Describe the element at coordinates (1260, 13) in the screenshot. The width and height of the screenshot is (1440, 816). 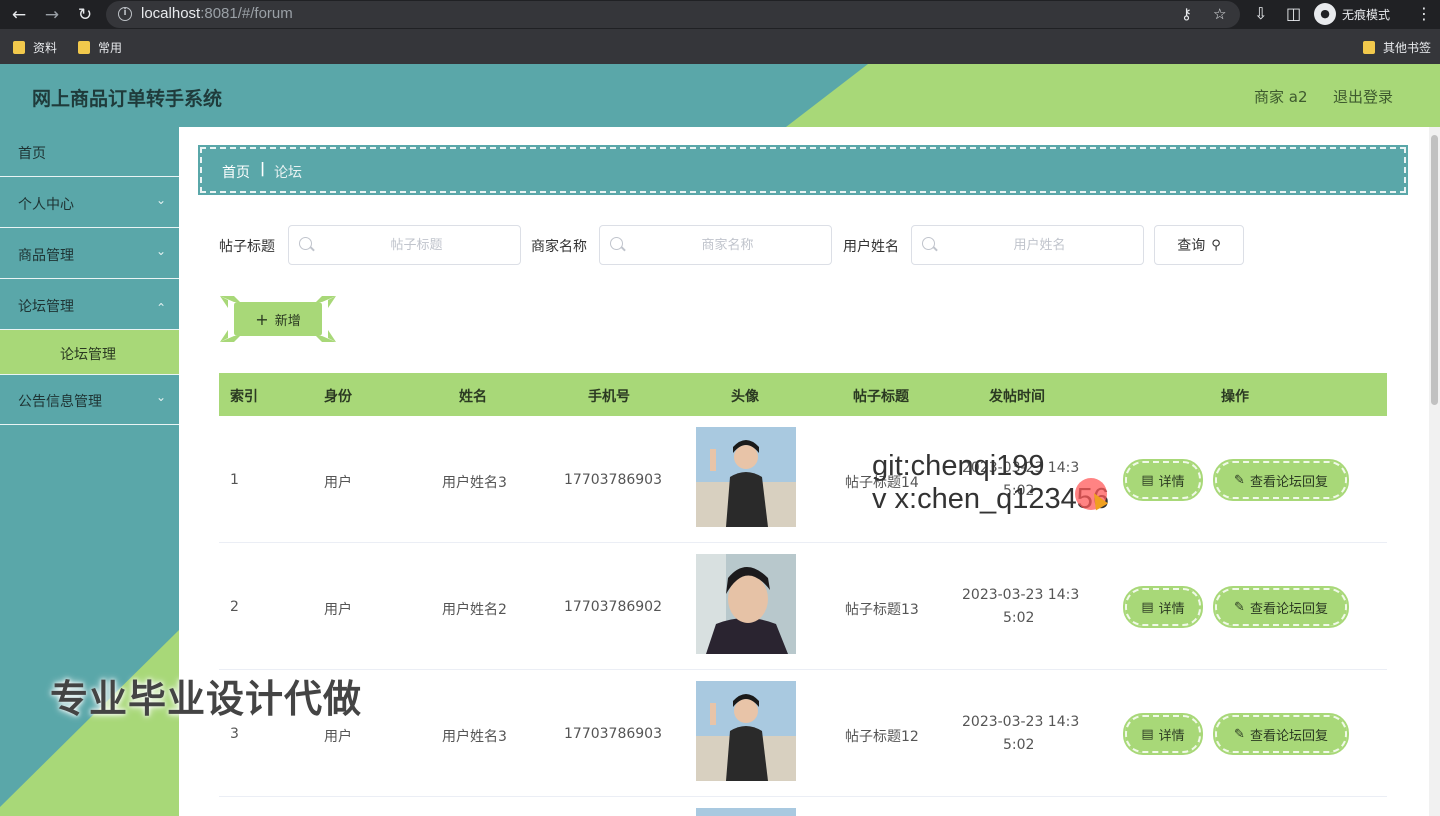
I see `download-icon: ⇩` at that location.